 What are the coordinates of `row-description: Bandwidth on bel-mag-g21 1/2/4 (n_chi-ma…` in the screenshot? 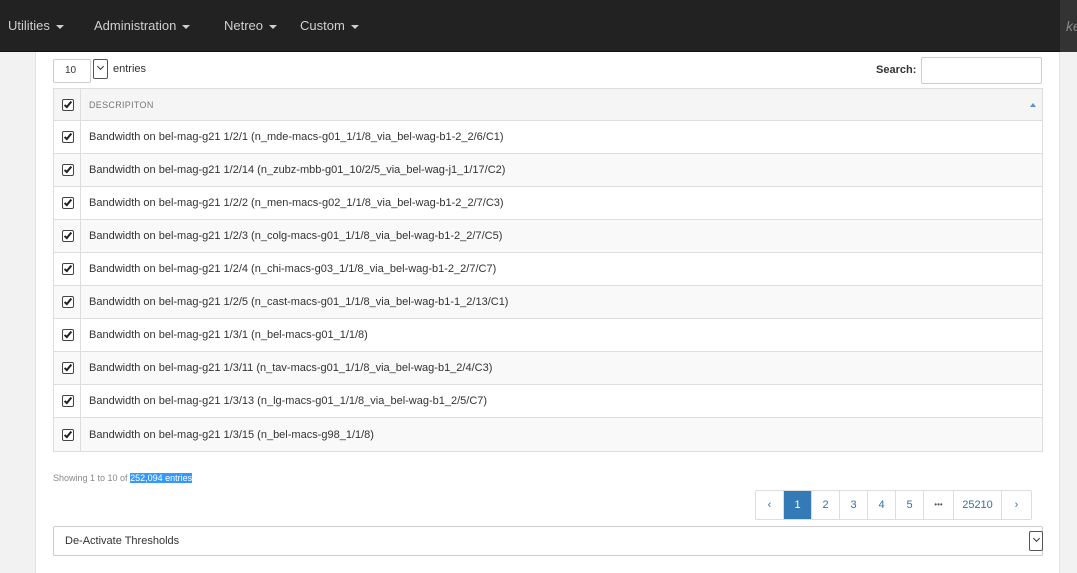 It's located at (293, 269).